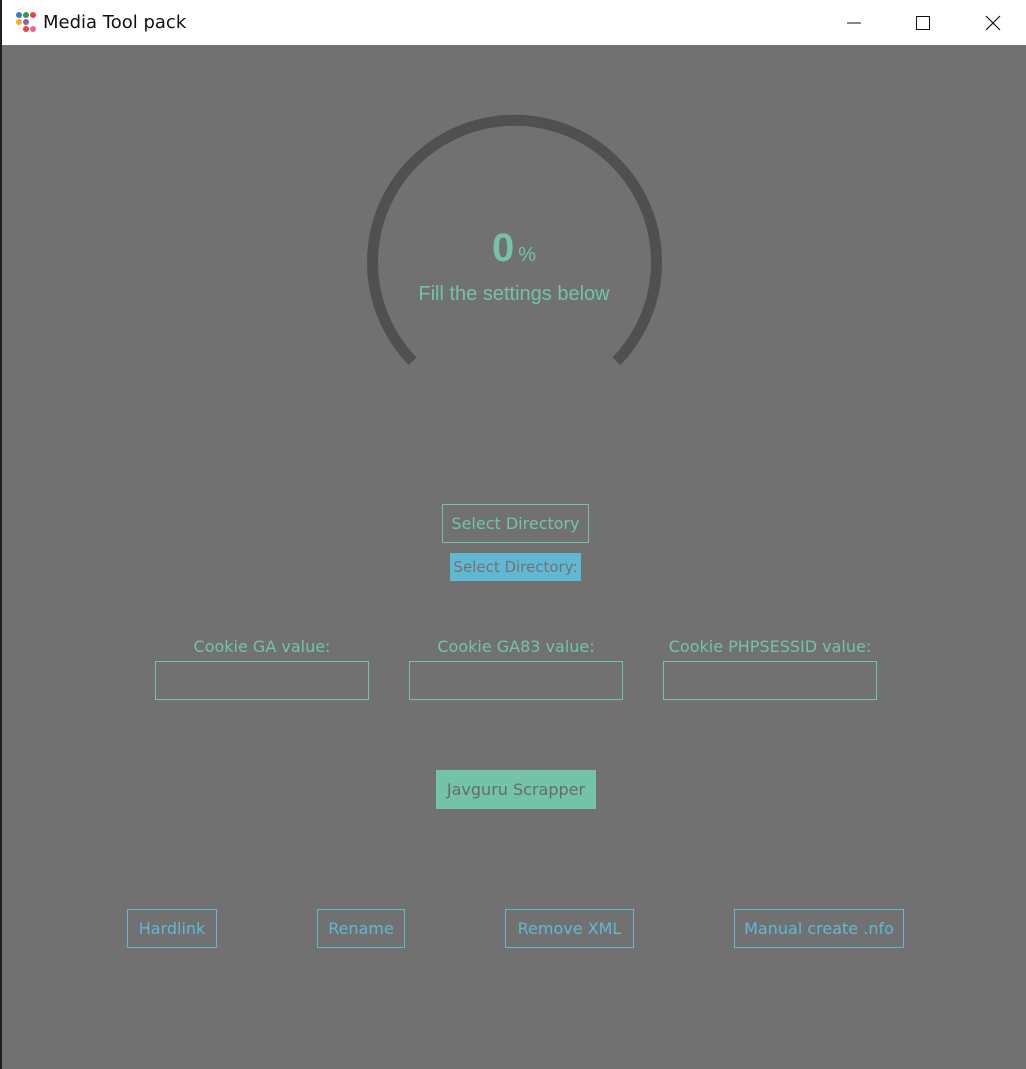 The image size is (1026, 1069). I want to click on close-button, so click(993, 22).